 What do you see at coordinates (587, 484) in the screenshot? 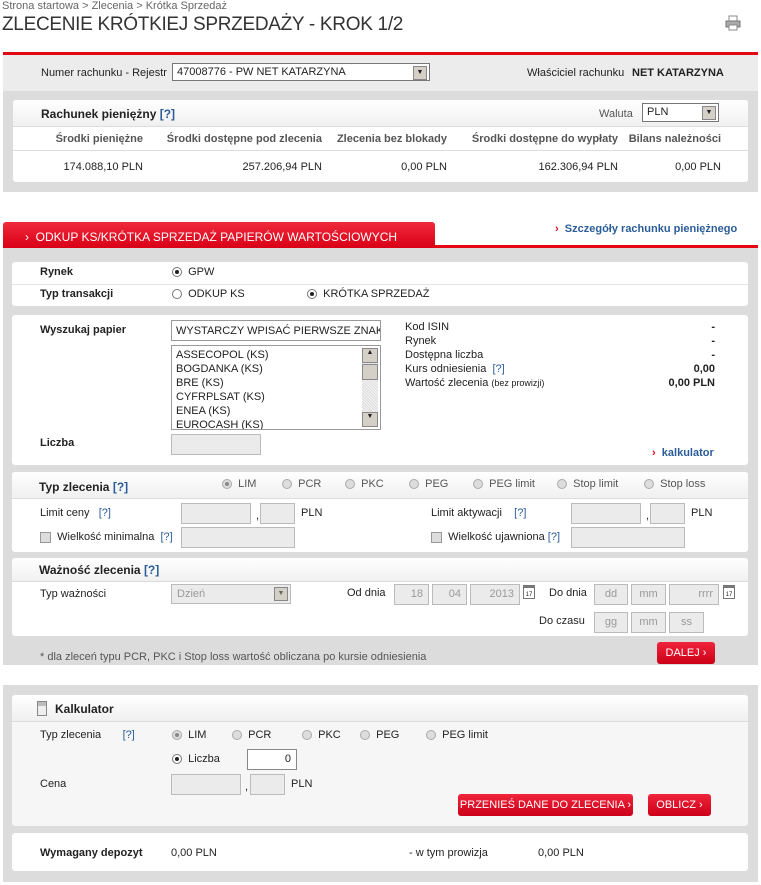
I see `radio-stop-limit: Stop limit` at bounding box center [587, 484].